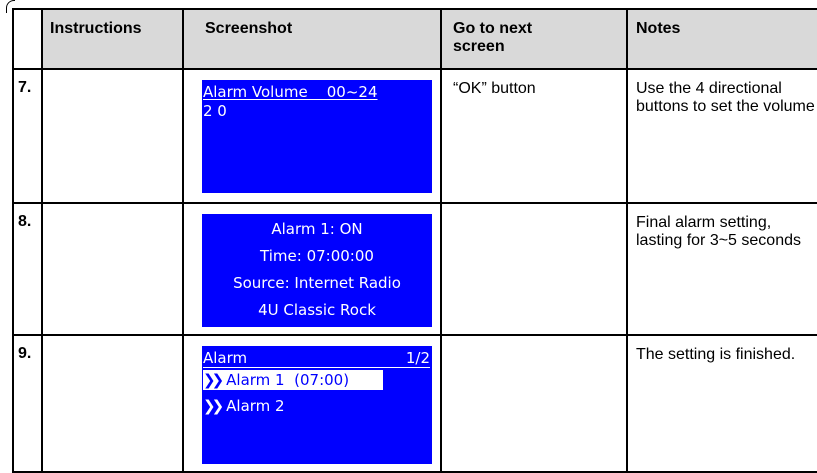 The width and height of the screenshot is (817, 473). I want to click on screen-item-label: ❯❯ Alarm 2, so click(244, 406).